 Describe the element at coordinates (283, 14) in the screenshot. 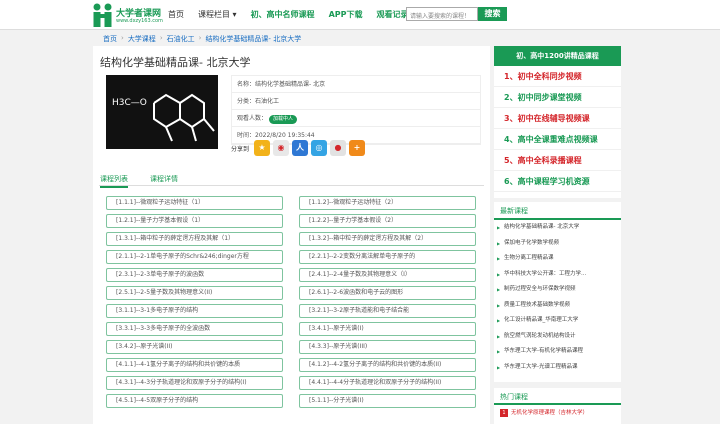

I see `nav-teacher-courses: 初、高中名师课程` at that location.